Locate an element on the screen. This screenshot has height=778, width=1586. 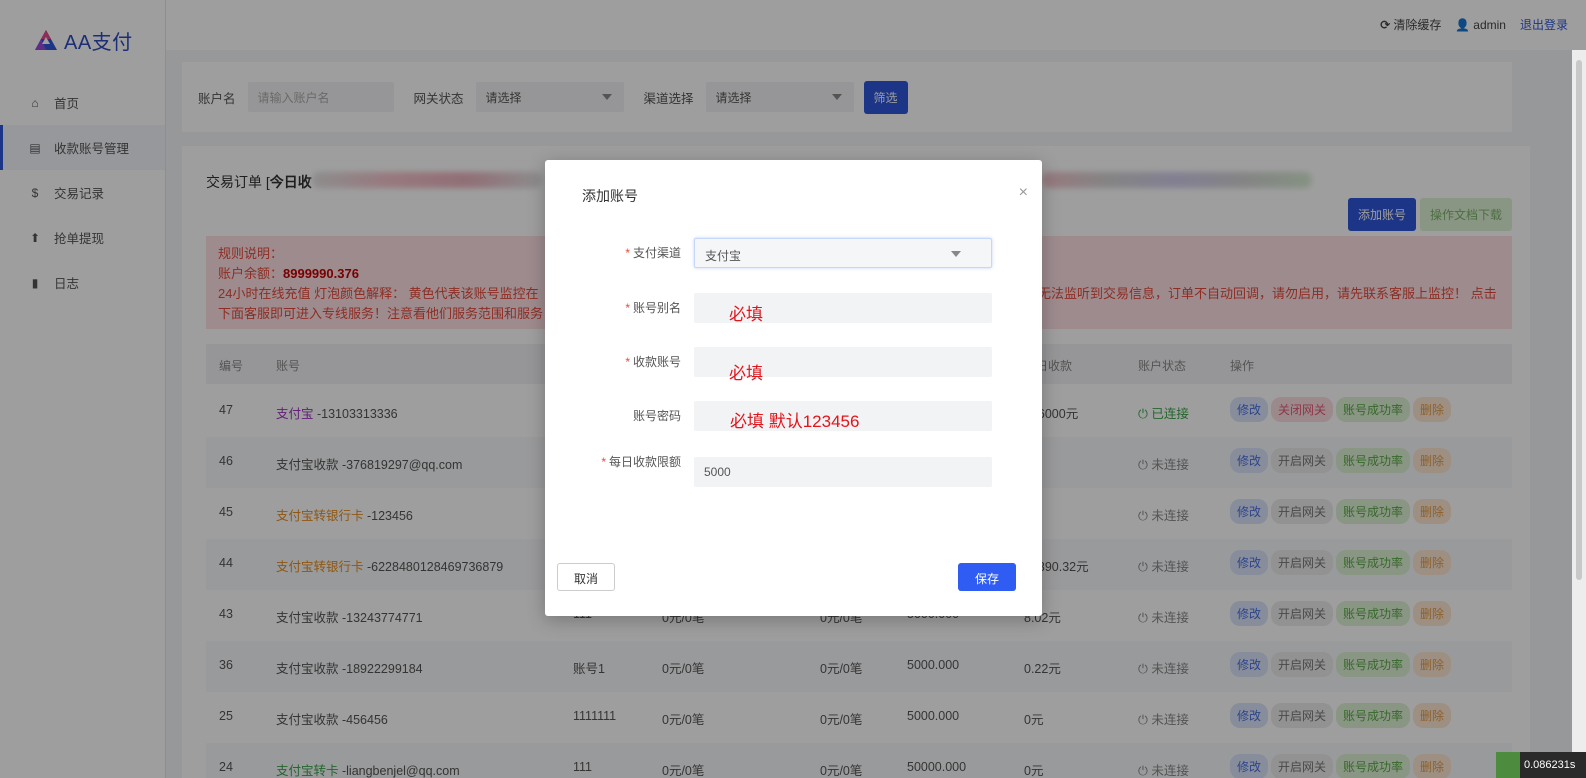
field-label-text: 账号密码 is located at coordinates (656, 416).